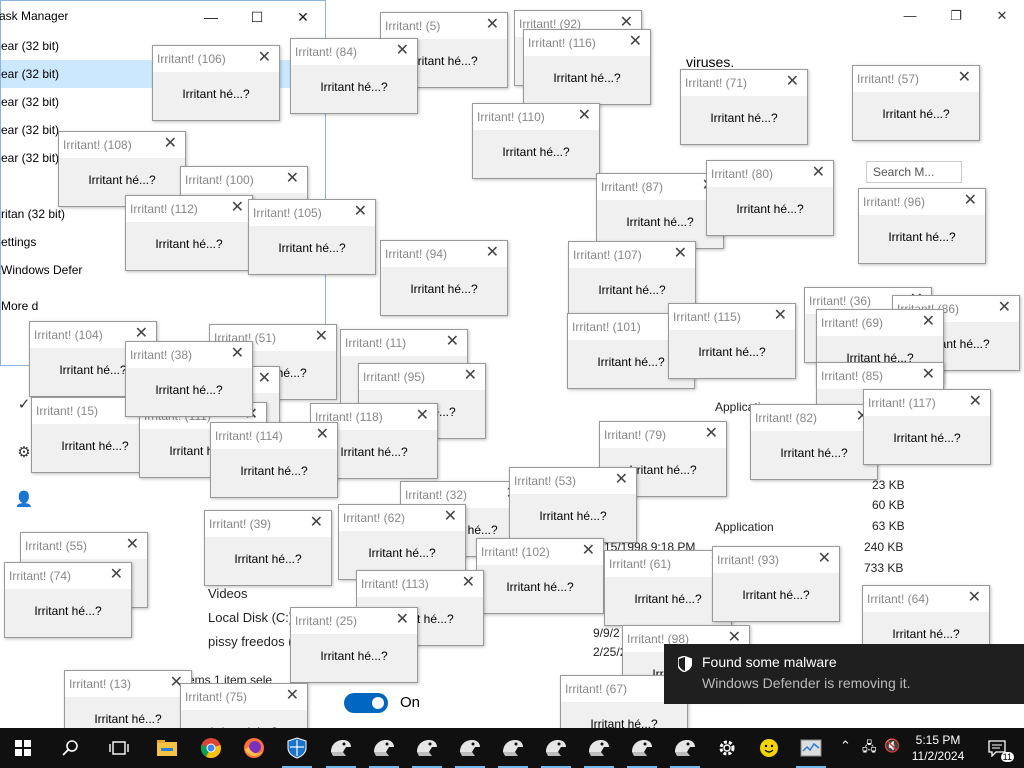  What do you see at coordinates (660, 211) in the screenshot?
I see `irritant-dialog: Irritant! (87)✕ Irritant hé...?` at bounding box center [660, 211].